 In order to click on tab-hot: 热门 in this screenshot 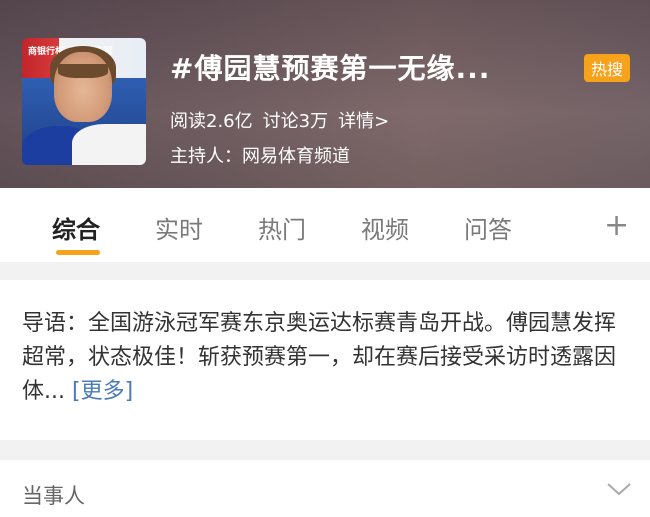, I will do `click(282, 227)`.